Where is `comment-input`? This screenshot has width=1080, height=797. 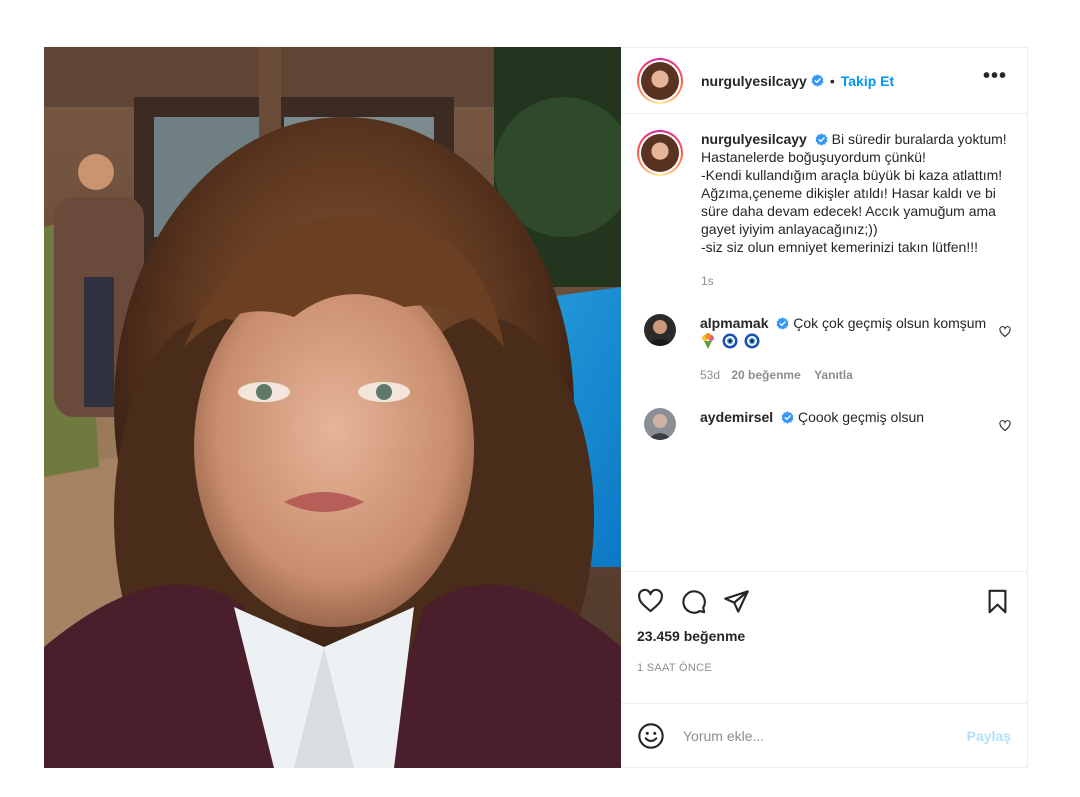
comment-input is located at coordinates (825, 735).